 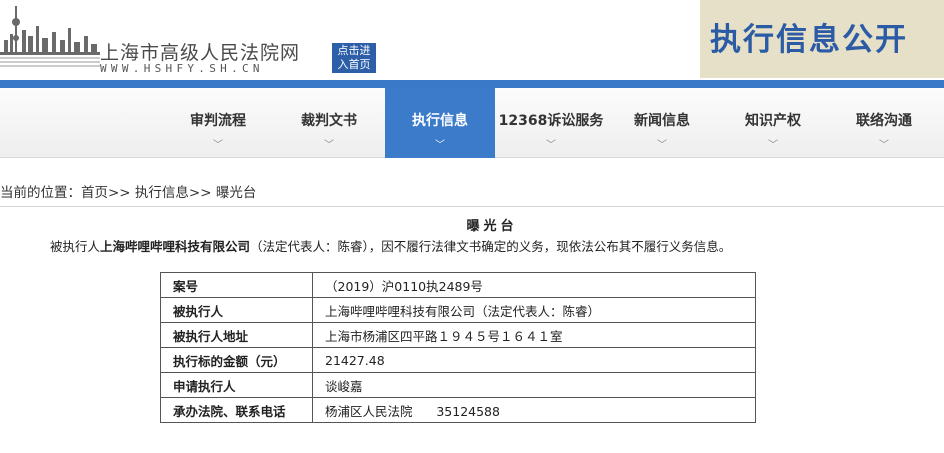 I want to click on table-row: 执行标的金额（元） 21427.48, so click(x=458, y=360).